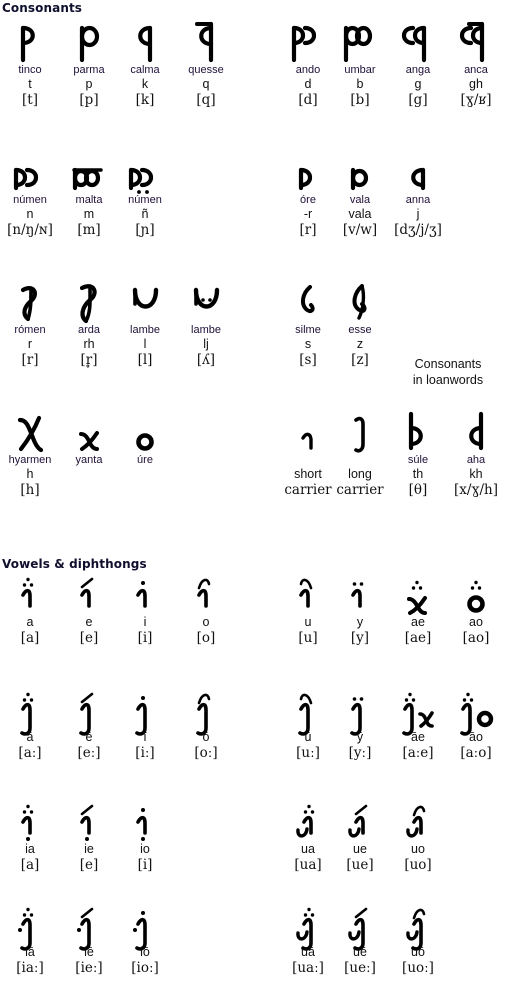 Image resolution: width=505 pixels, height=1004 pixels. Describe the element at coordinates (418, 230) in the screenshot. I see `letter-ipa: [dʒ/j/ʒ]` at that location.